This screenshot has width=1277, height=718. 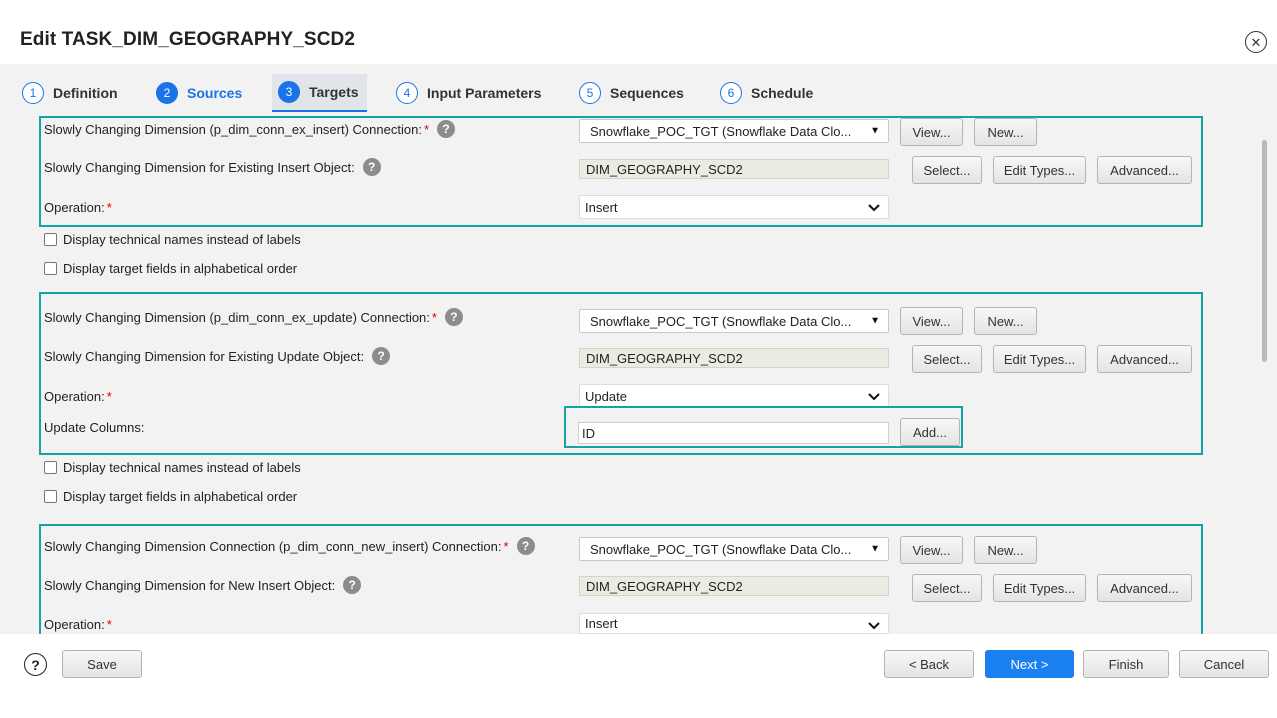 I want to click on tab-schedule: 6 Schedule, so click(x=766, y=93).